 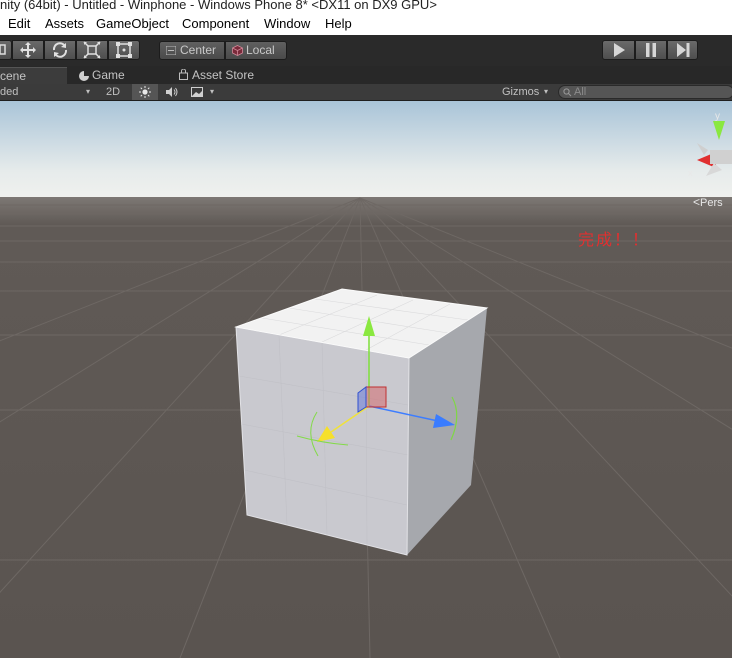 I want to click on image-effects-icon, so click(x=197, y=92).